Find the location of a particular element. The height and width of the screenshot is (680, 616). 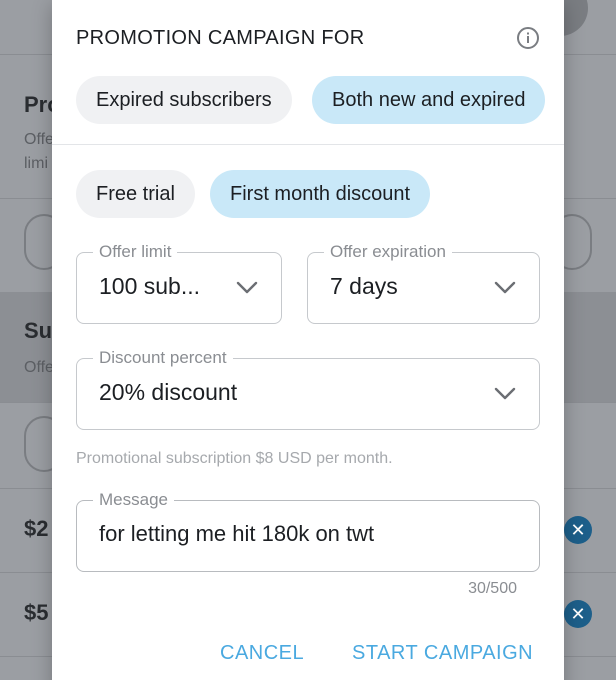

message-char-counter: 30/500 is located at coordinates (492, 588).